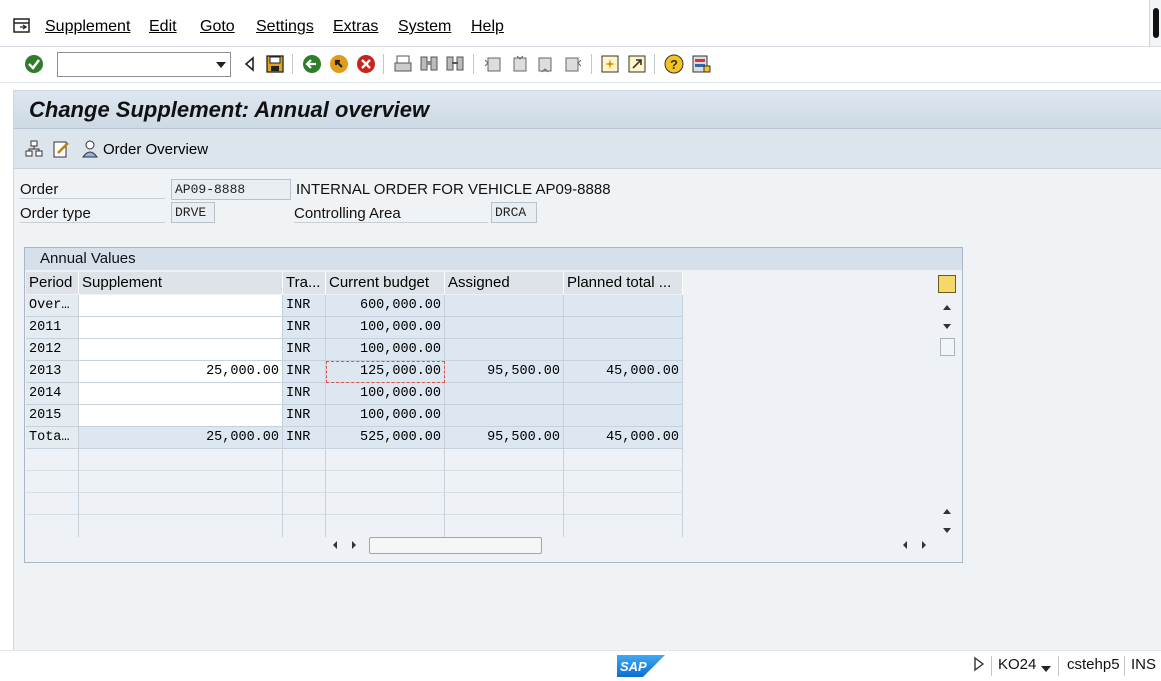 Image resolution: width=1161 pixels, height=681 pixels. Describe the element at coordinates (519, 64) in the screenshot. I see `previous-page-icon` at that location.